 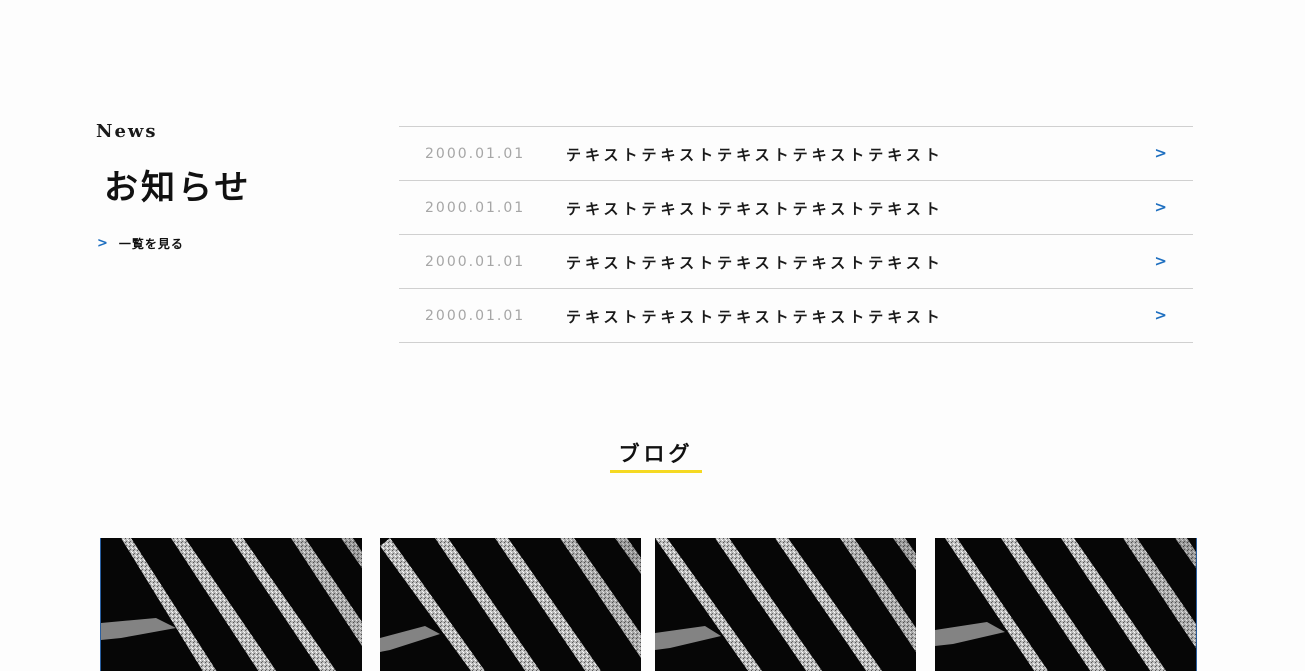 I want to click on blog-heading-underline, so click(x=656, y=471).